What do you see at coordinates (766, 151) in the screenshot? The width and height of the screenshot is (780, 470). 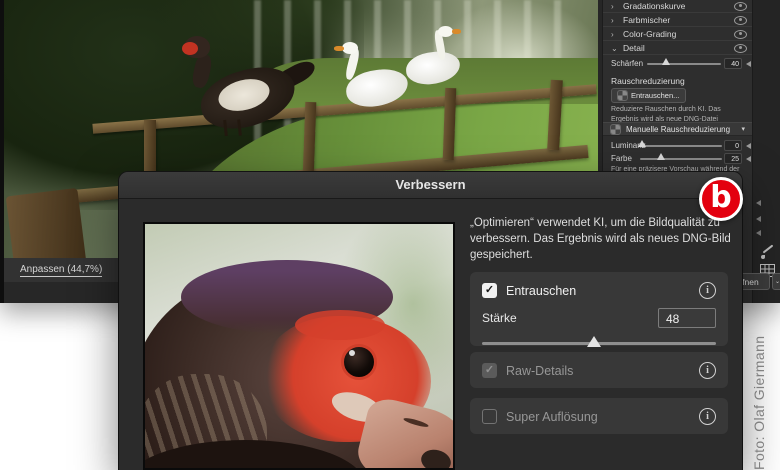 I see `tool-strip` at bounding box center [766, 151].